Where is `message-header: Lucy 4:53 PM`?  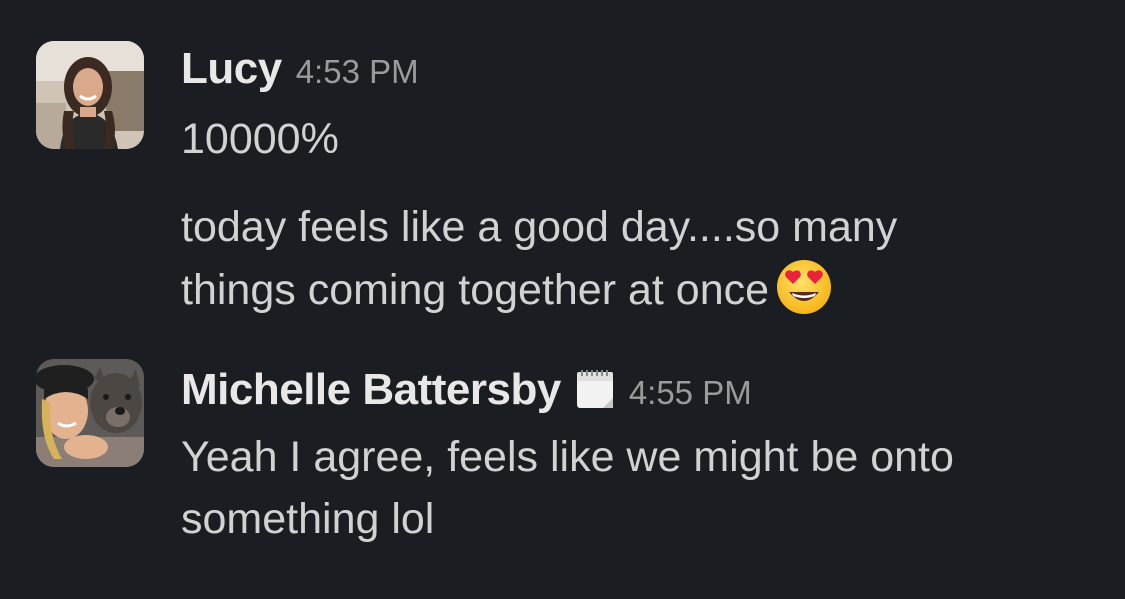
message-header: Lucy 4:53 PM is located at coordinates (300, 72).